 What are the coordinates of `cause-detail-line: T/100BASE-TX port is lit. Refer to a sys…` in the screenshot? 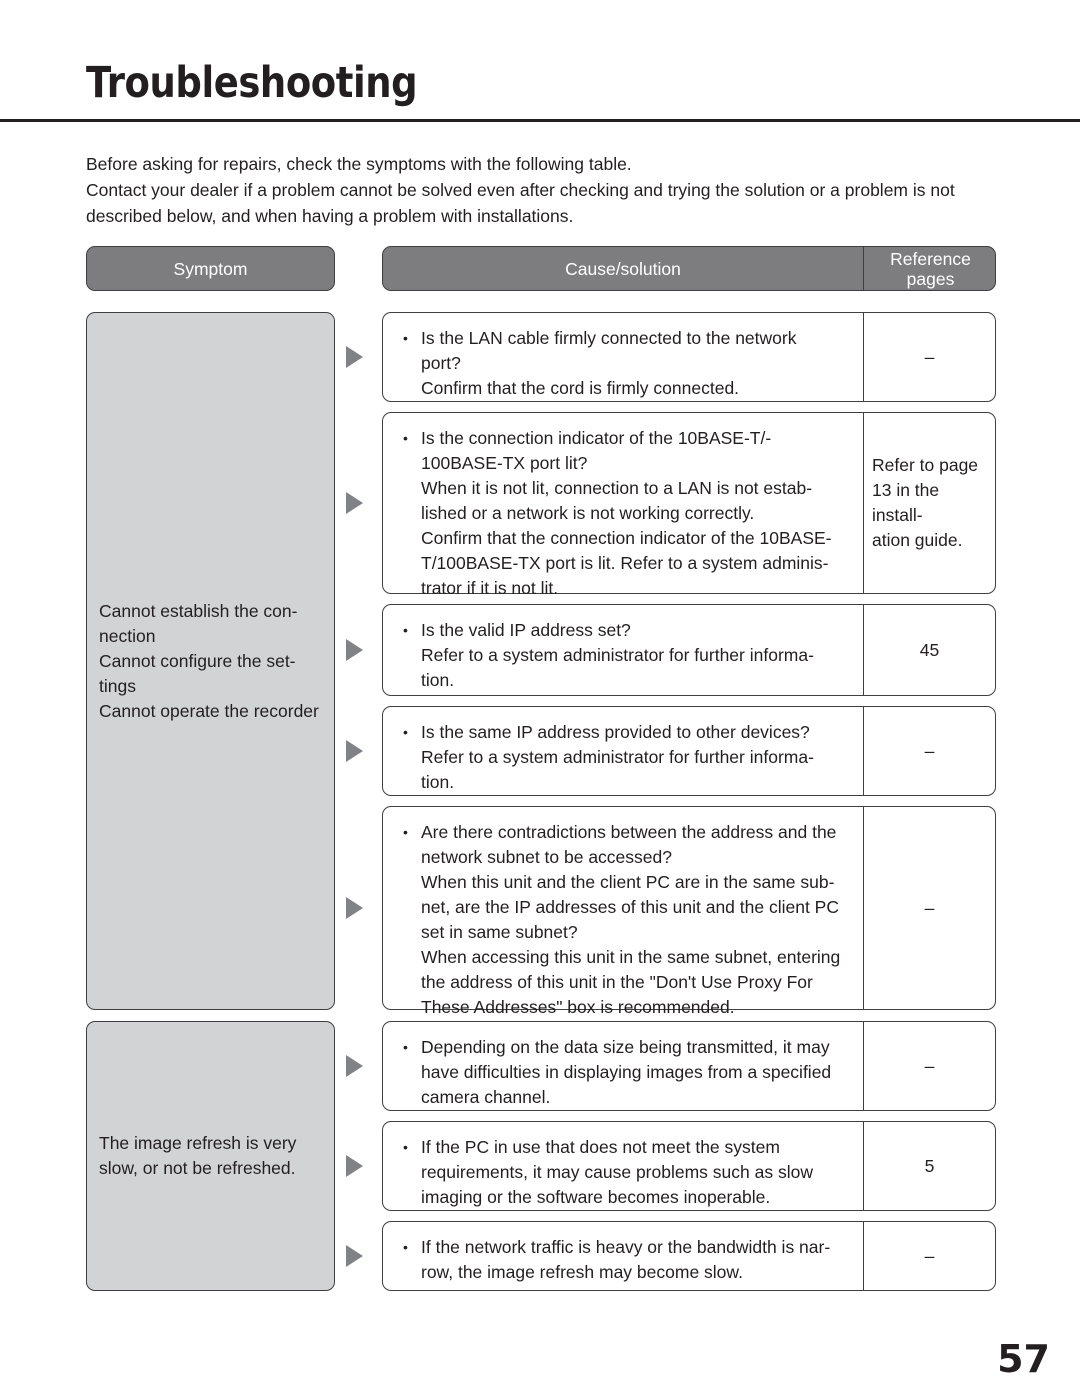 It's located at (625, 563).